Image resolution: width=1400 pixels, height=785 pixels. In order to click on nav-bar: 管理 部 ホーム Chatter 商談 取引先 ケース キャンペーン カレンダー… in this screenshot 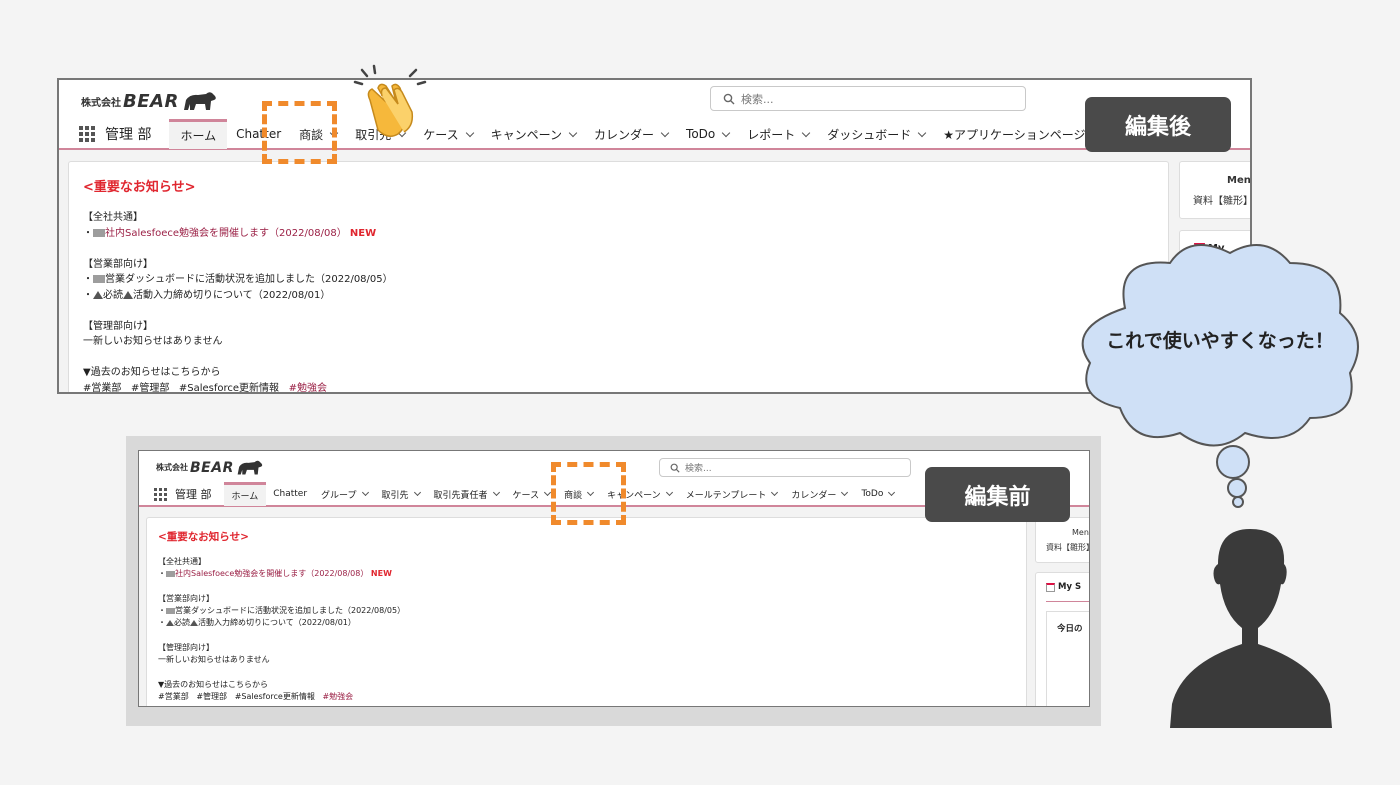, I will do `click(654, 134)`.